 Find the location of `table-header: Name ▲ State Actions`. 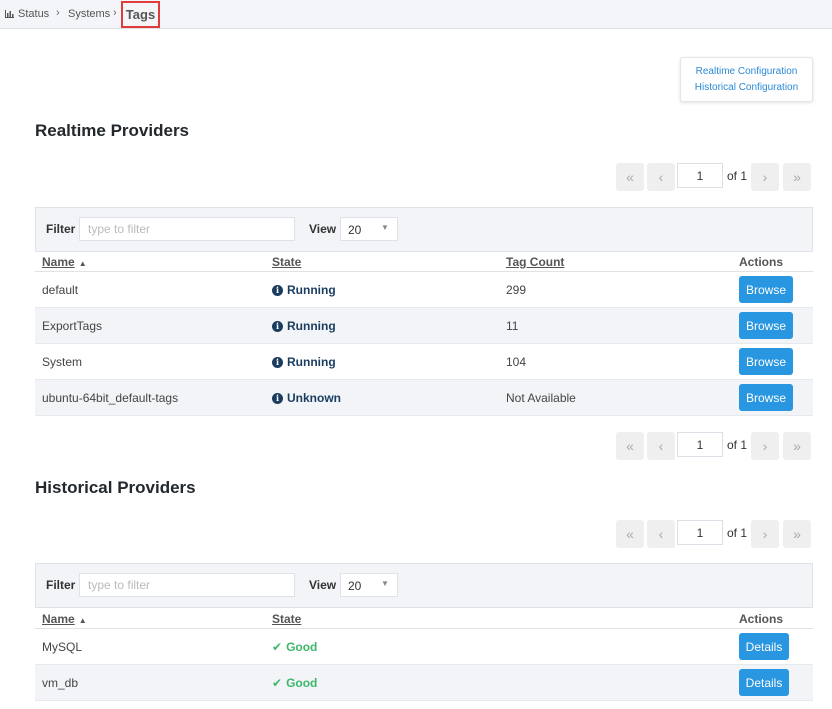

table-header: Name ▲ State Actions is located at coordinates (424, 619).